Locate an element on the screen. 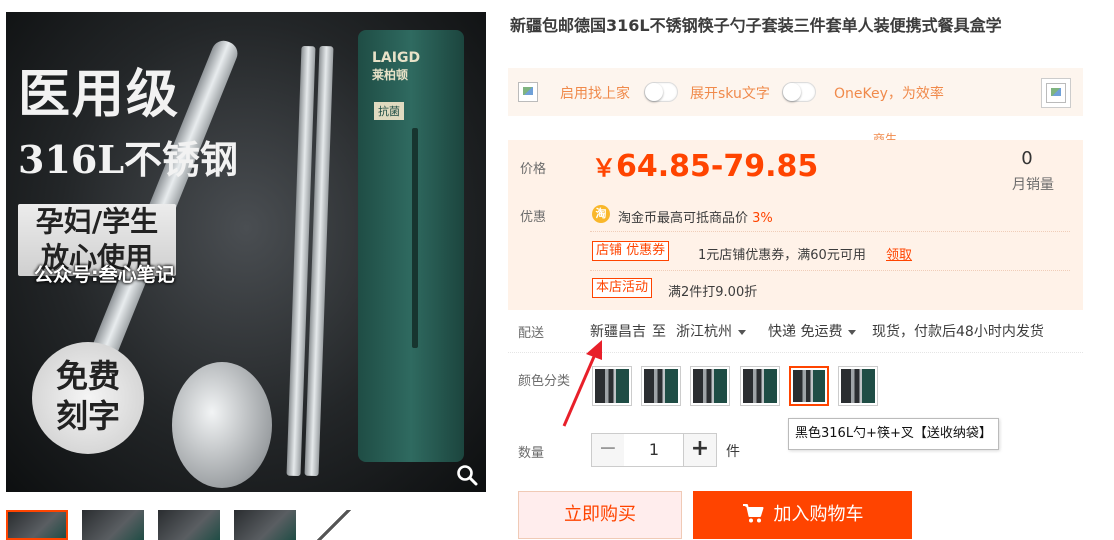  ship-note: 现货，付款后48小时内发货 is located at coordinates (958, 332).